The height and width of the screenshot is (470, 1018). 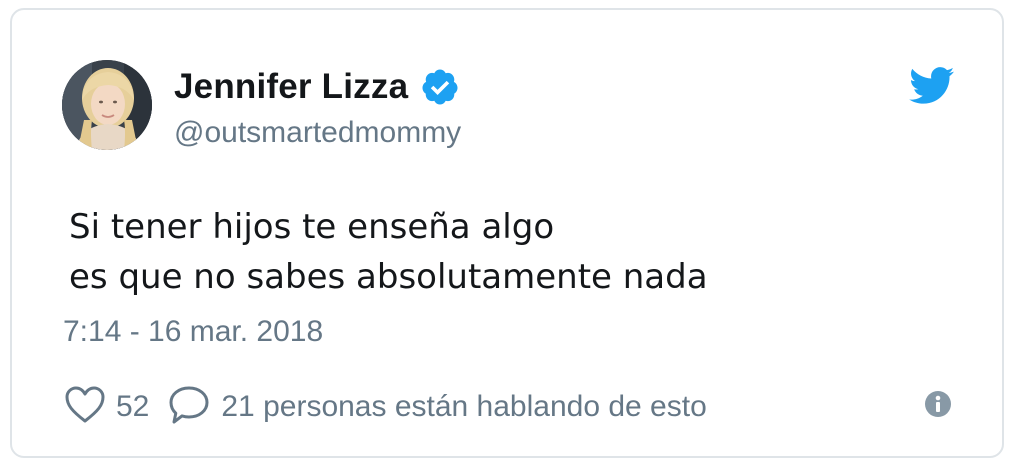 What do you see at coordinates (932, 86) in the screenshot?
I see `twitter-bird-icon` at bounding box center [932, 86].